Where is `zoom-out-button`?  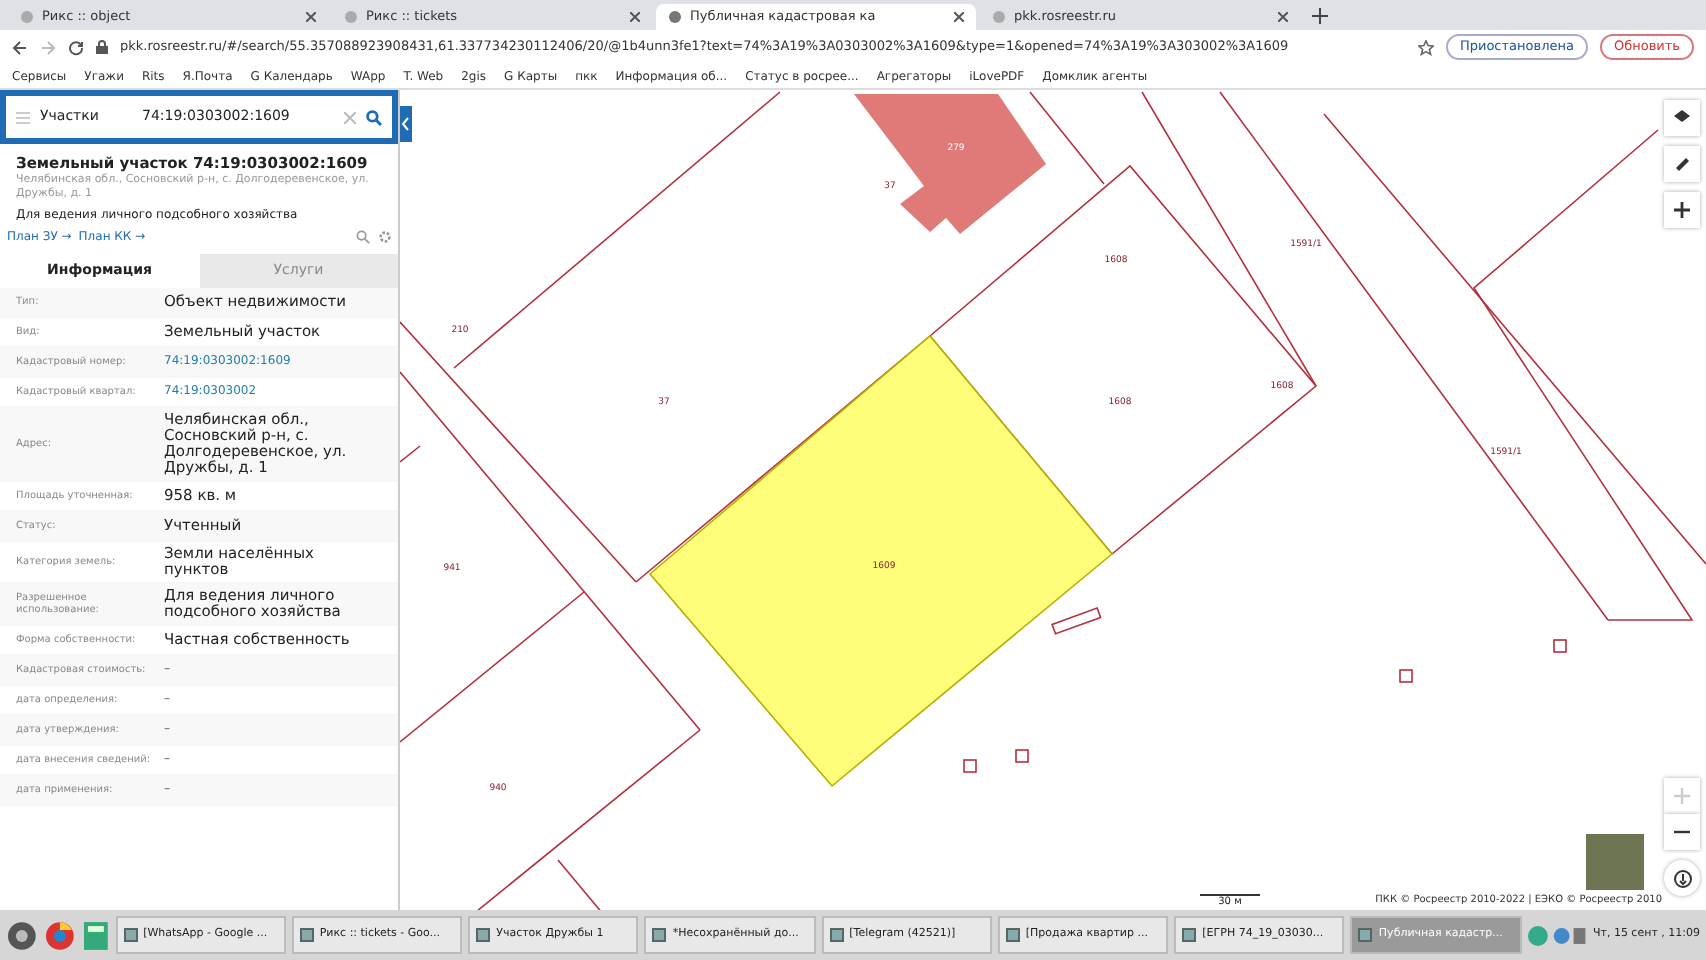 zoom-out-button is located at coordinates (1682, 832).